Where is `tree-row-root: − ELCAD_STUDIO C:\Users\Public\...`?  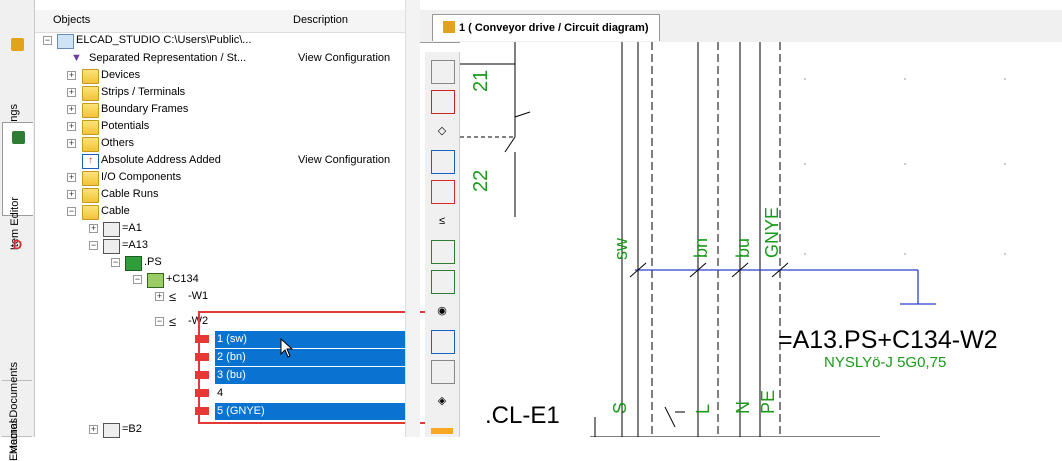
tree-row-root: − ELCAD_STUDIO C:\Users\Public\... is located at coordinates (221, 40).